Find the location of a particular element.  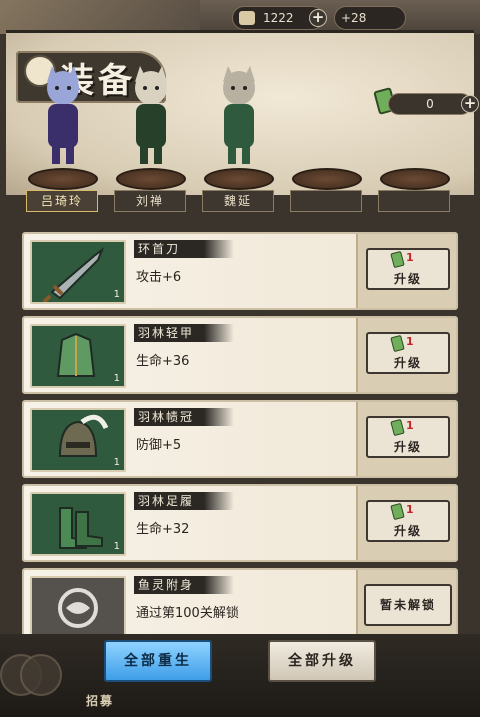

ticket-icon is located at coordinates (247, 18).